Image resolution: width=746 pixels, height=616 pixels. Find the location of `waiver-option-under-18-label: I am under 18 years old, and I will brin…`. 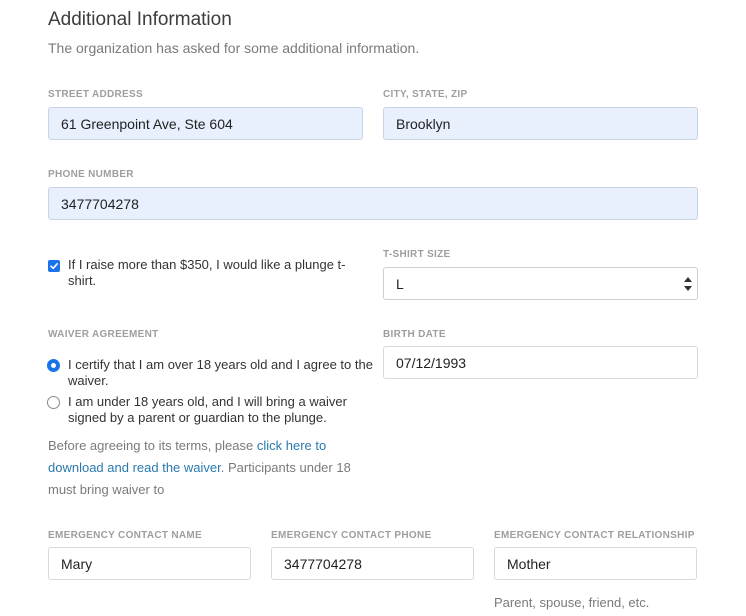

waiver-option-under-18-label: I am under 18 years old, and I will brin… is located at coordinates (223, 410).